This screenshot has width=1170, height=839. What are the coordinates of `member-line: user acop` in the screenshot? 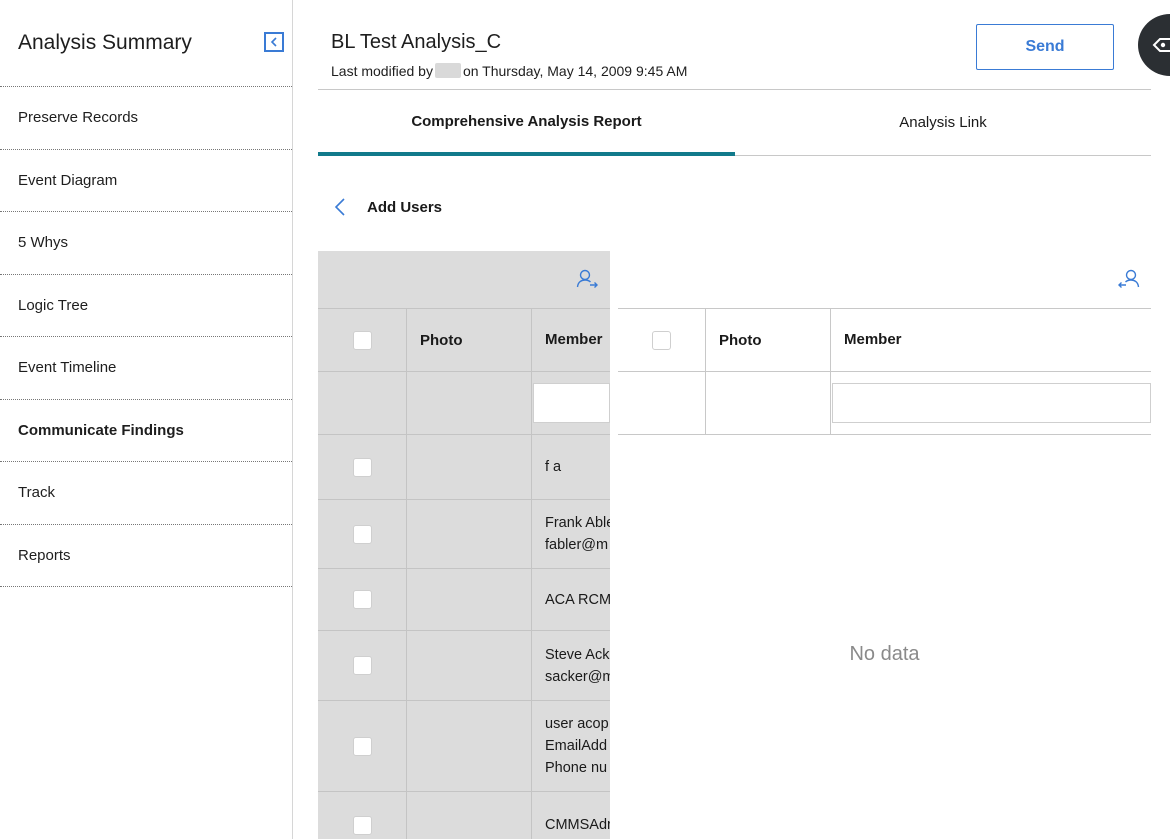 It's located at (577, 724).